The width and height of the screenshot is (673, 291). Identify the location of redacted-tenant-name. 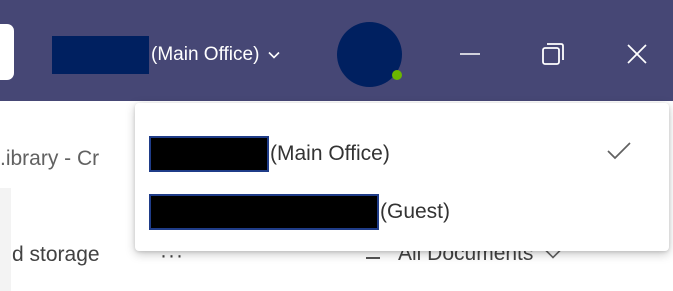
(100, 55).